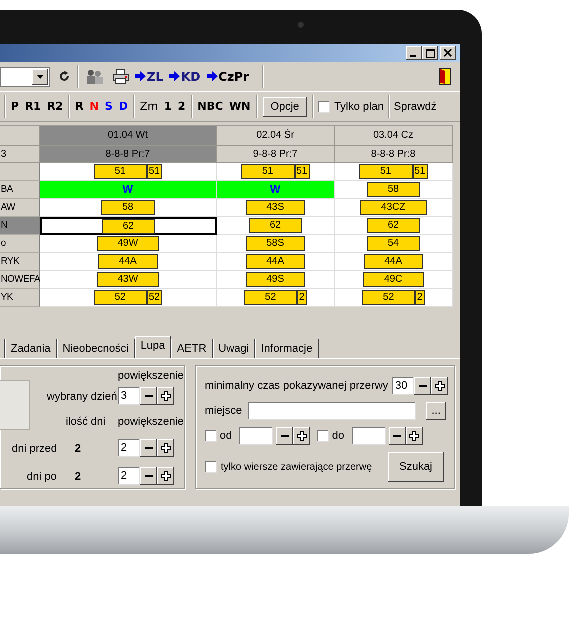  I want to click on check-button: Sprawdź, so click(415, 106).